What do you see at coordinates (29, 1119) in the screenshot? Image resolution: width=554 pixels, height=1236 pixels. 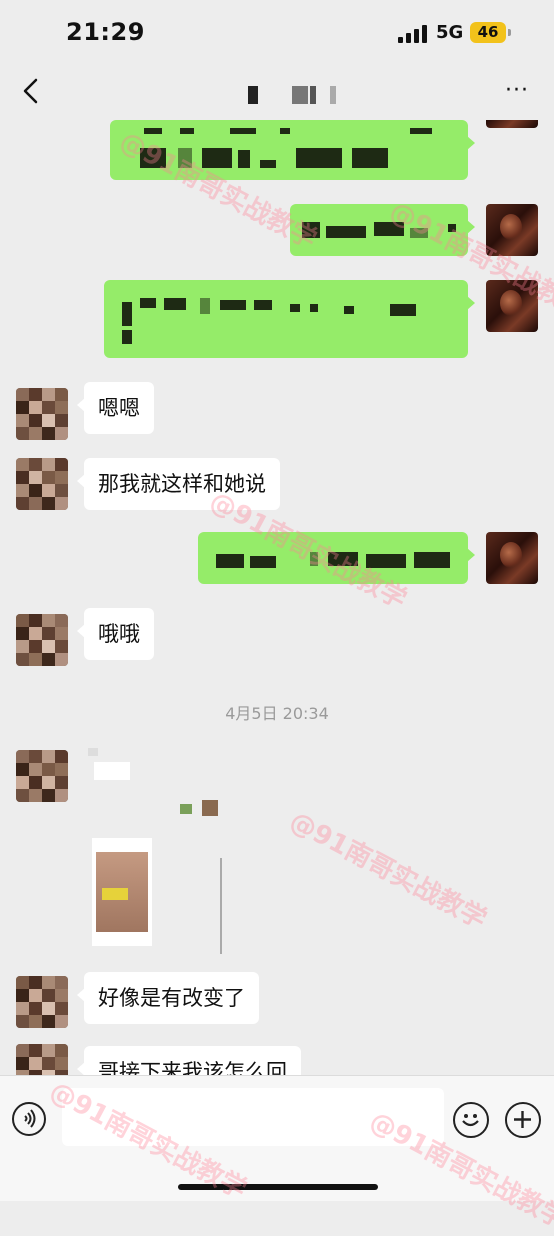 I see `voice-icon` at bounding box center [29, 1119].